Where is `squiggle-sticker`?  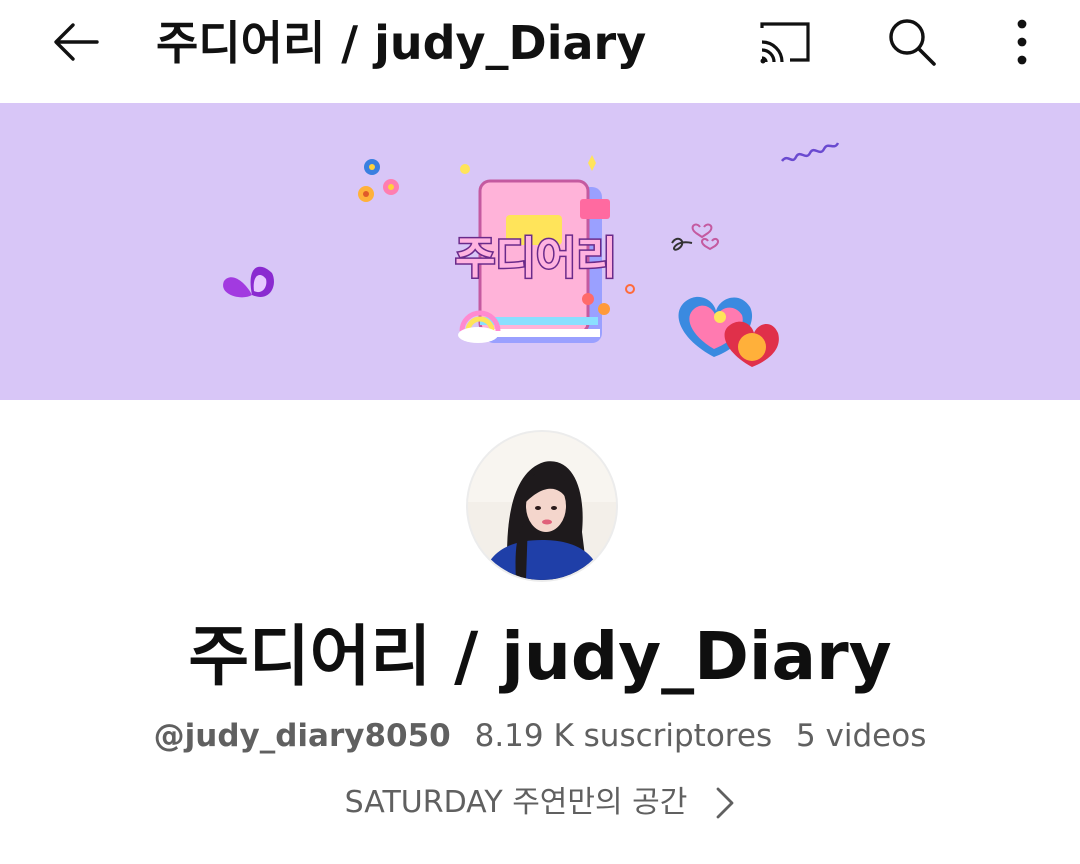
squiggle-sticker is located at coordinates (810, 152).